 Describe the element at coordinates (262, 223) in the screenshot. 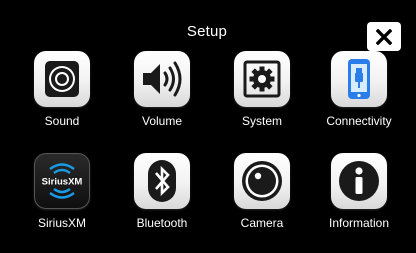

I see `menu-item-label: Camera` at that location.